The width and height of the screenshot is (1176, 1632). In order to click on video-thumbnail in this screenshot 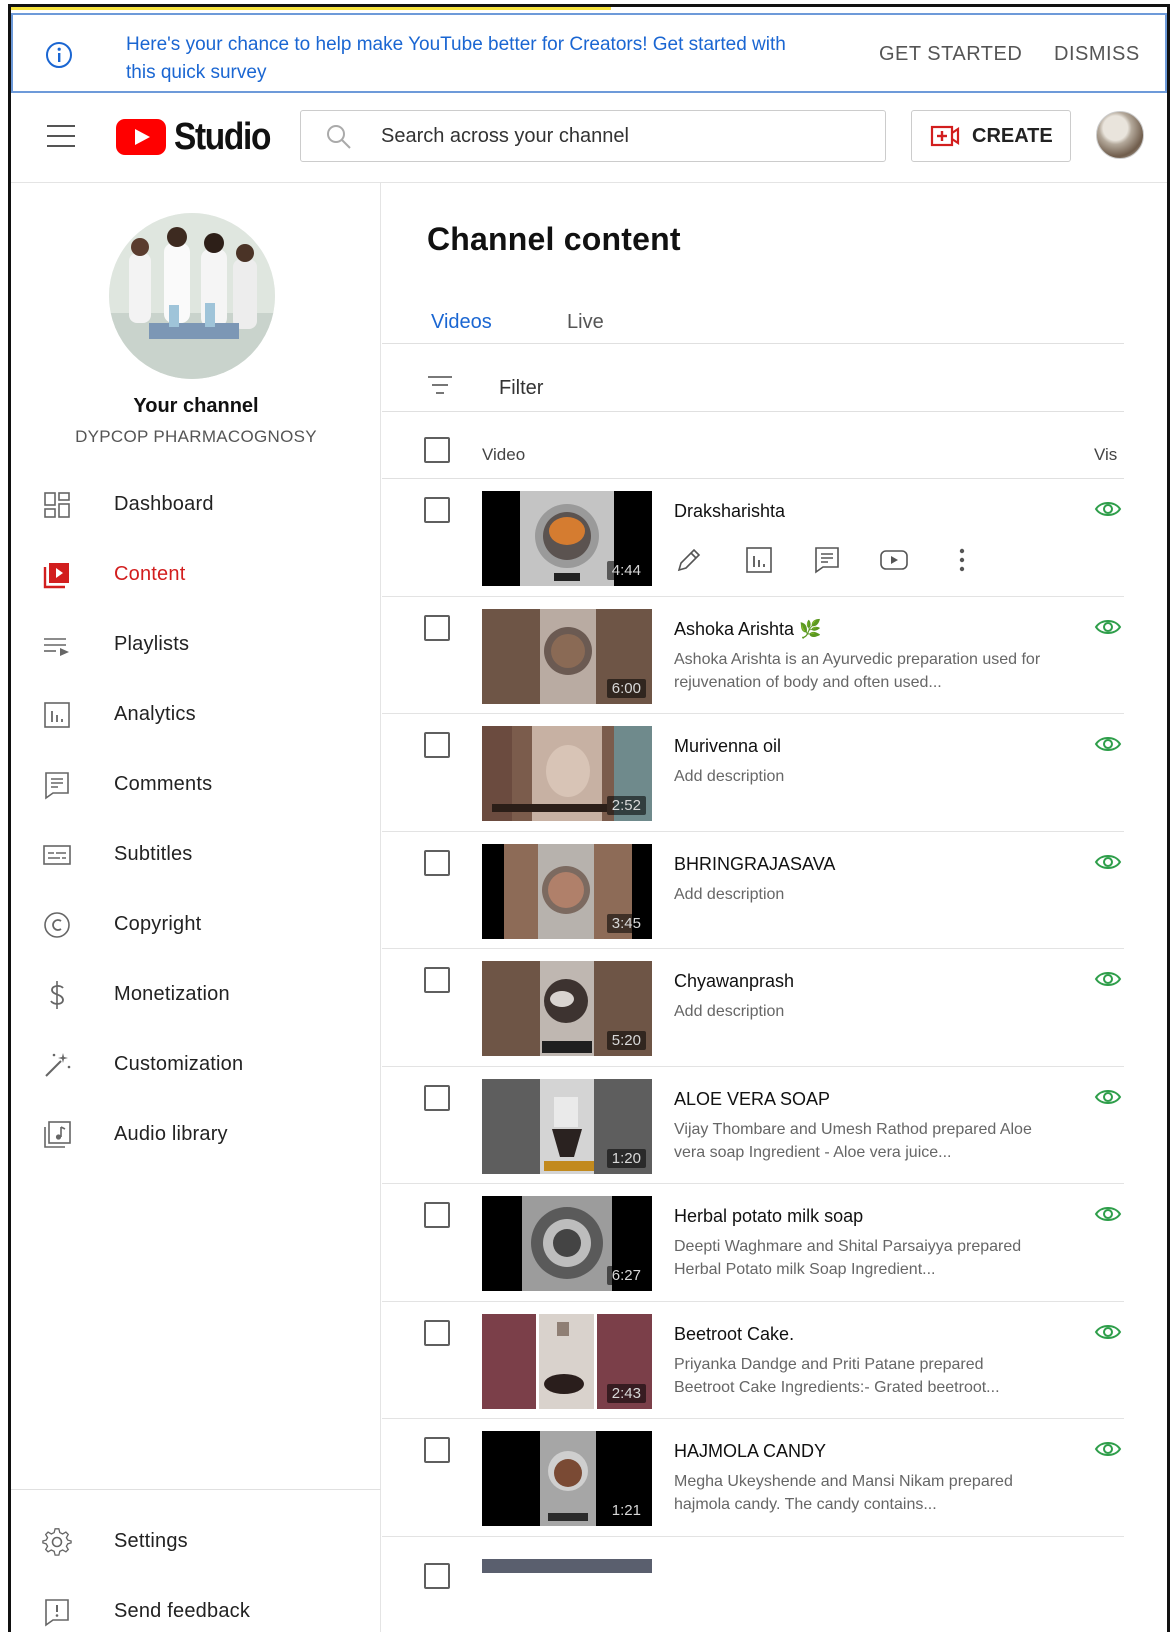, I will do `click(567, 1565)`.